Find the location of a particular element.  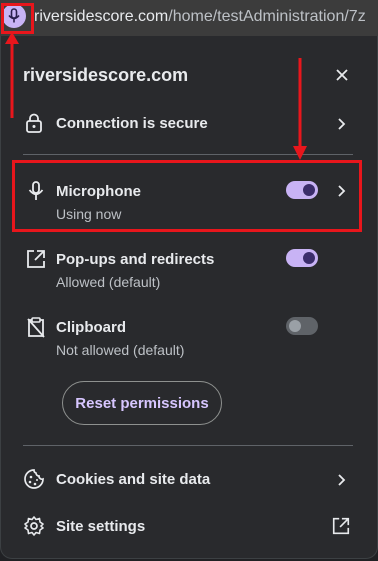

url-path: /home/testAdministration/7z is located at coordinates (267, 16).